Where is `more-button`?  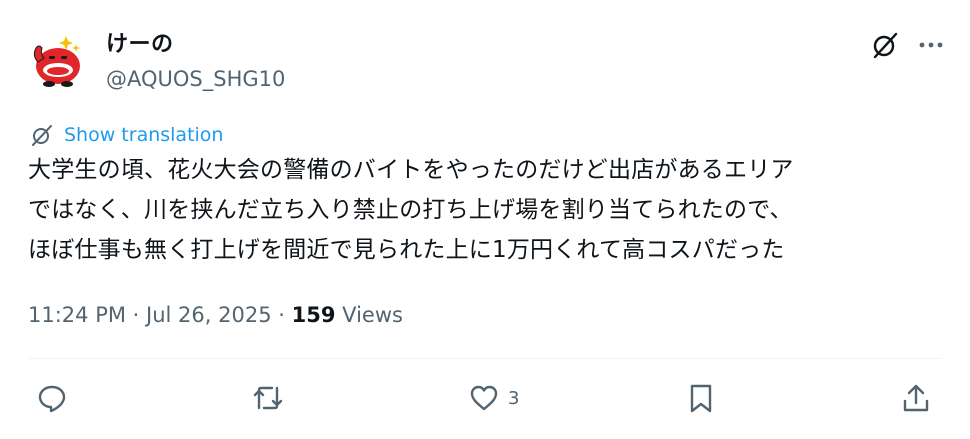 more-button is located at coordinates (931, 45).